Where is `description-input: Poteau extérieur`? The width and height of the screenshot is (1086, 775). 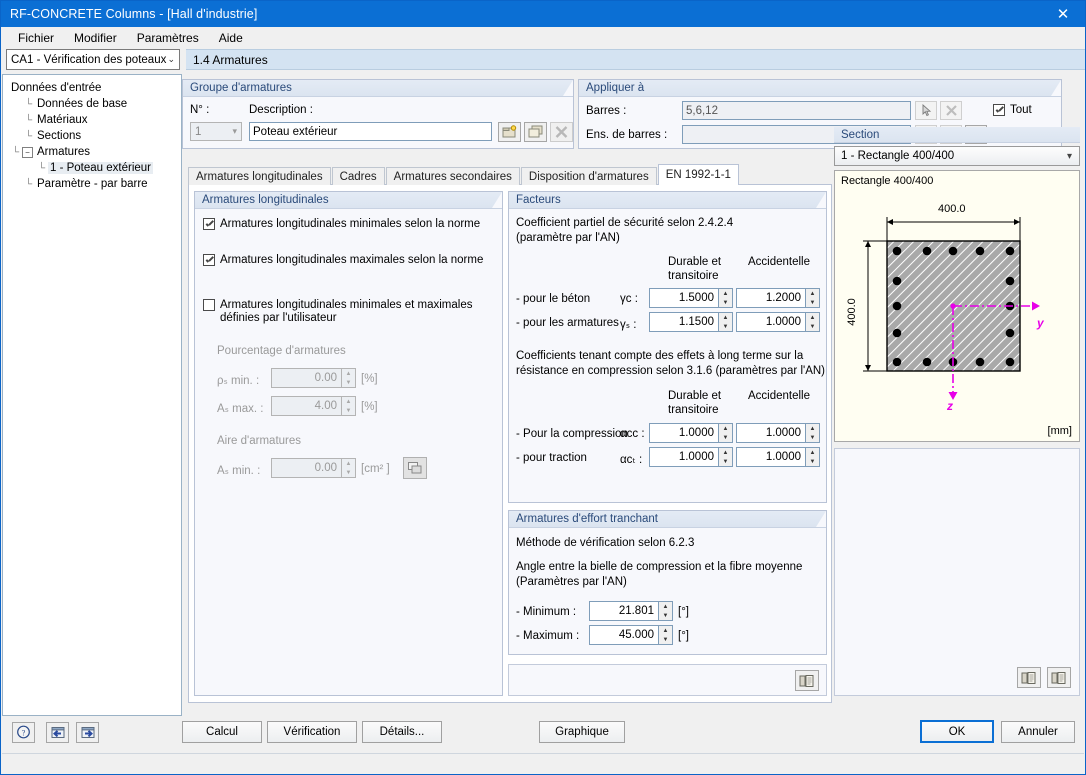
description-input: Poteau extérieur is located at coordinates (370, 131).